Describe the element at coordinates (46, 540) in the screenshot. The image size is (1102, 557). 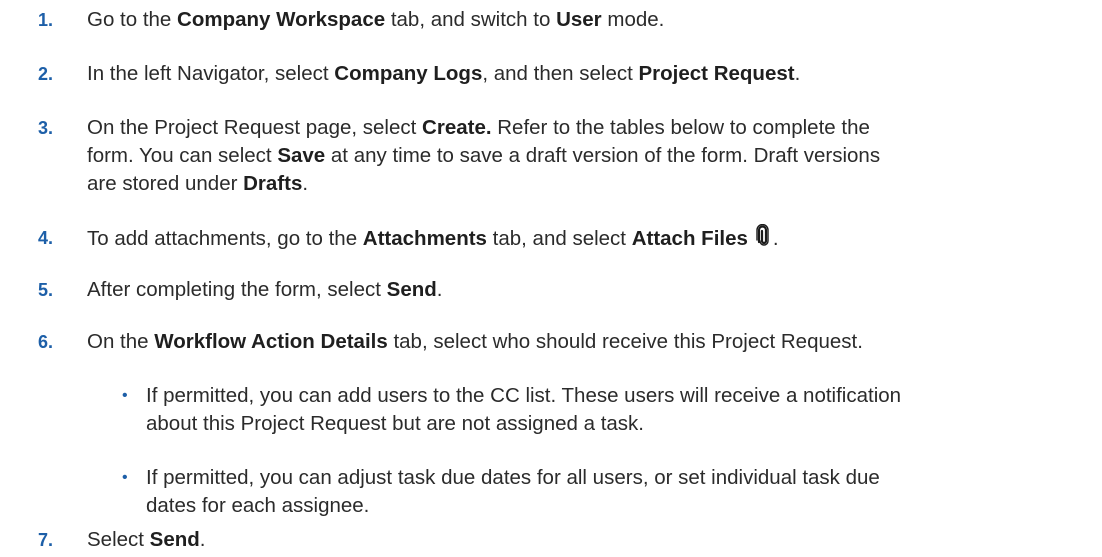
I see `step-number: 7.` at that location.